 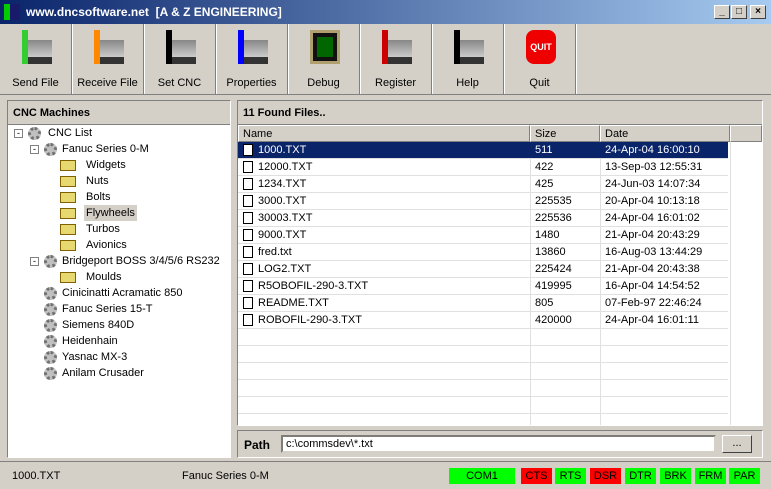 I want to click on toolbar-label: Properties, so click(x=251, y=83).